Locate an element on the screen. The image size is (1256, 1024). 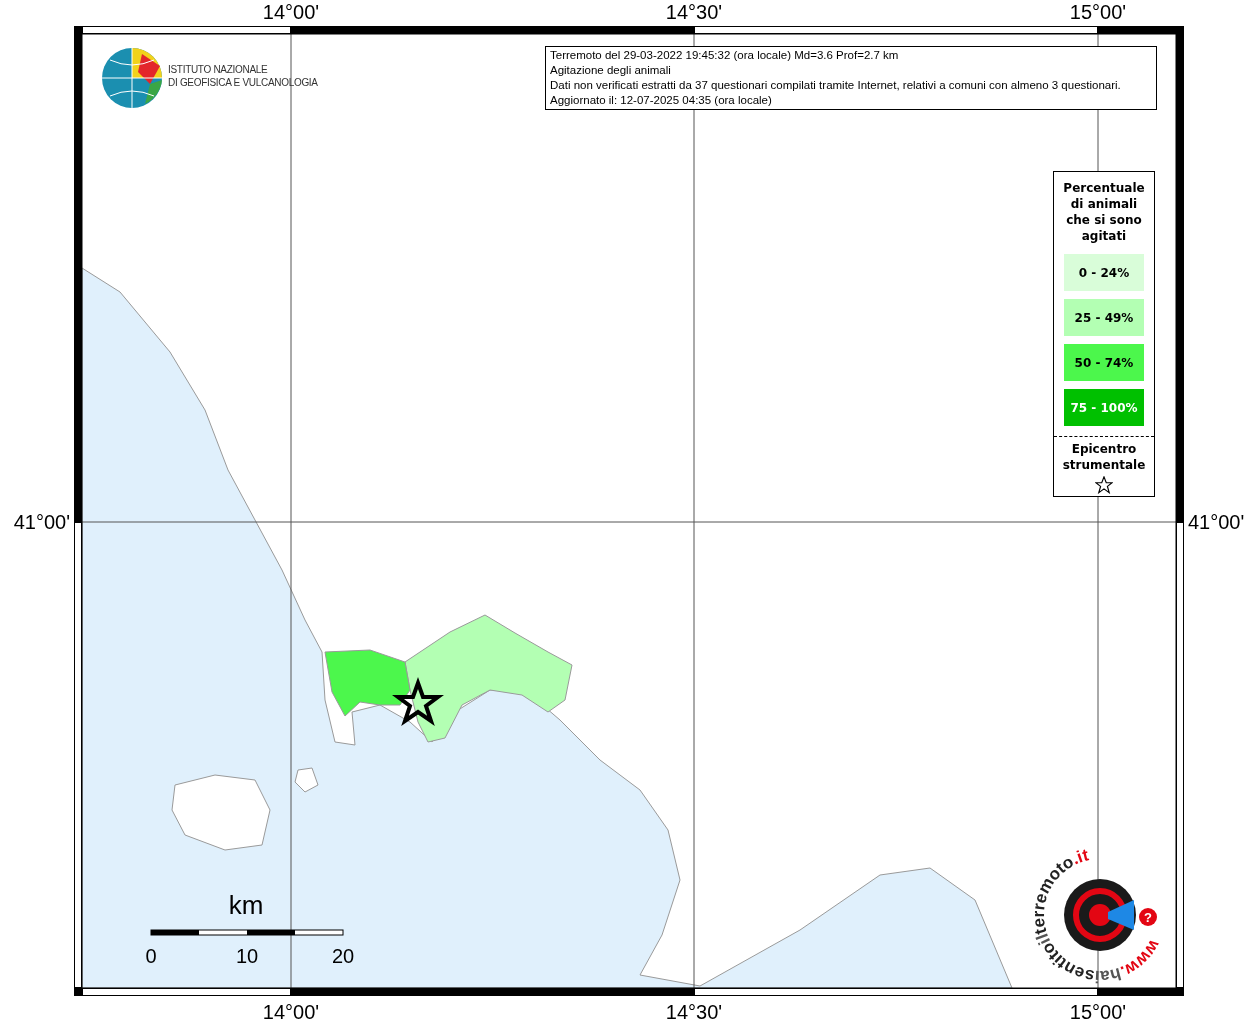
legend-swatch: 0 - 24% is located at coordinates (1104, 272).